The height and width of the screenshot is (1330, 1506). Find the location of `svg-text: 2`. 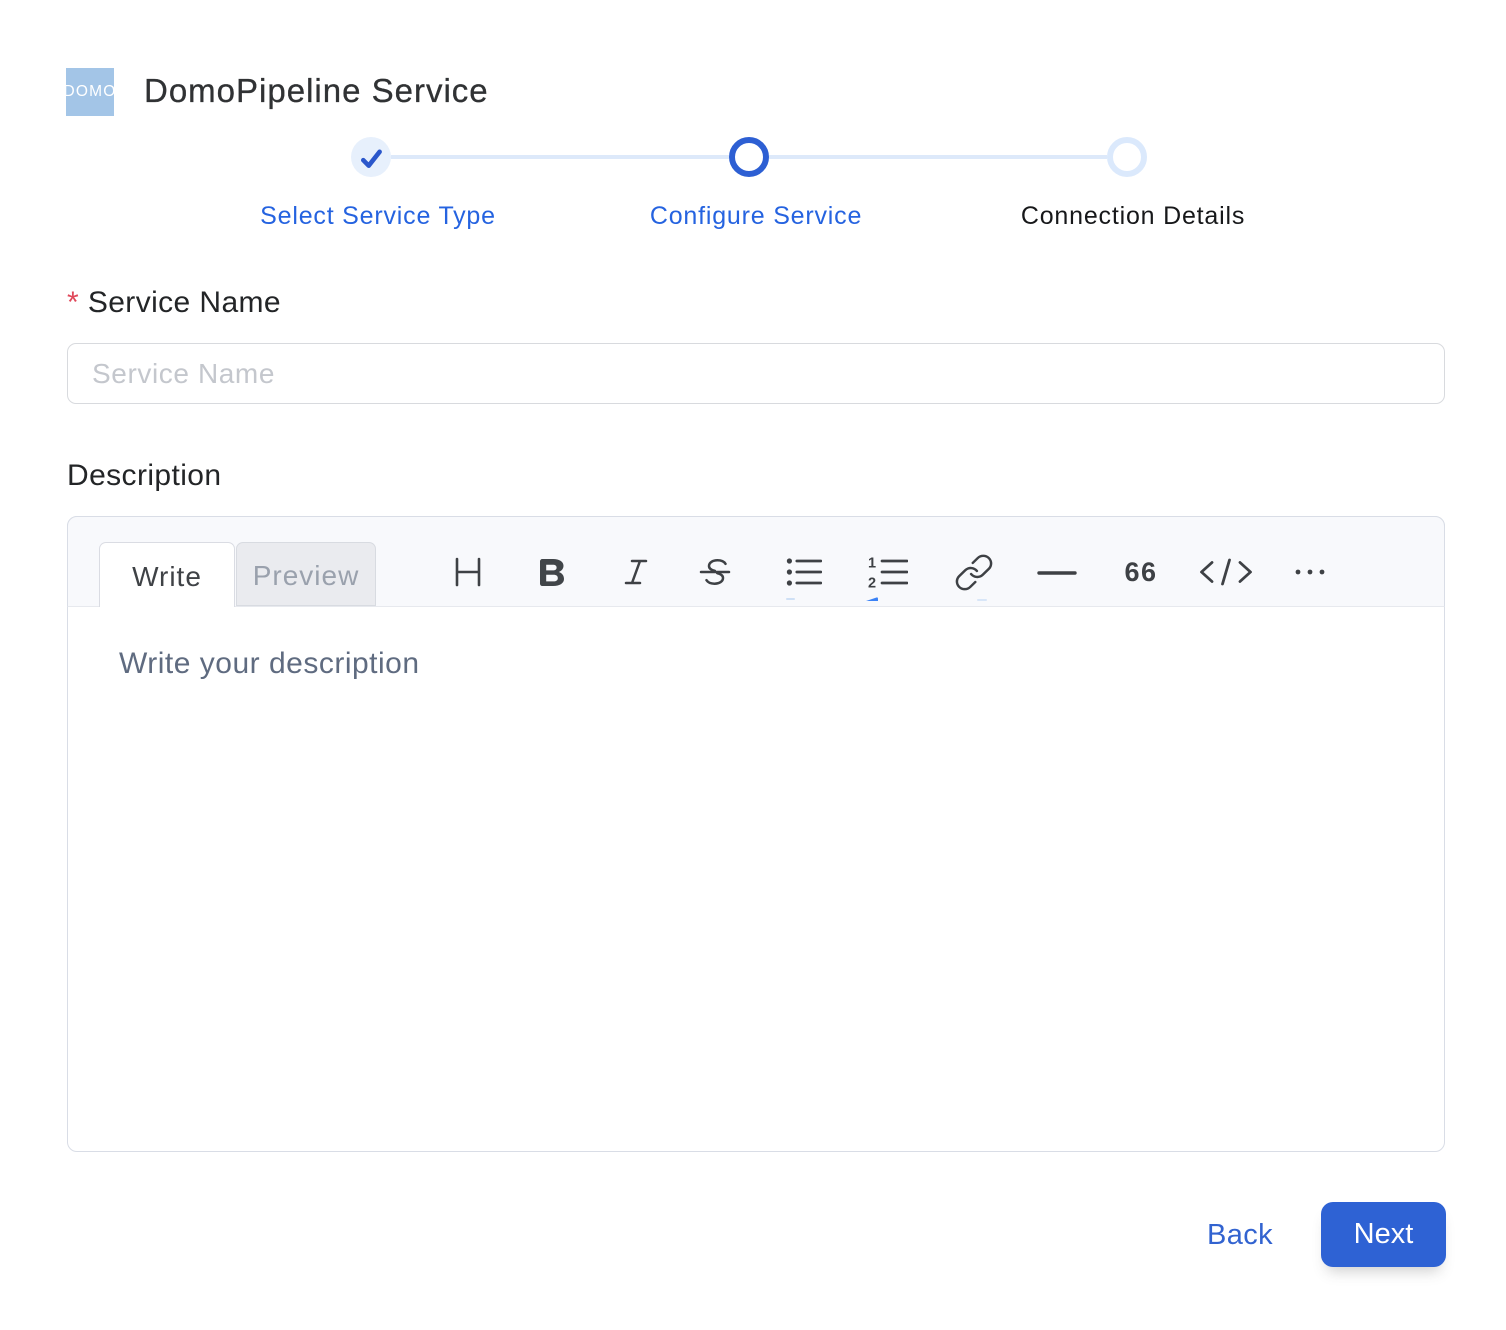

svg-text: 2 is located at coordinates (872, 583).